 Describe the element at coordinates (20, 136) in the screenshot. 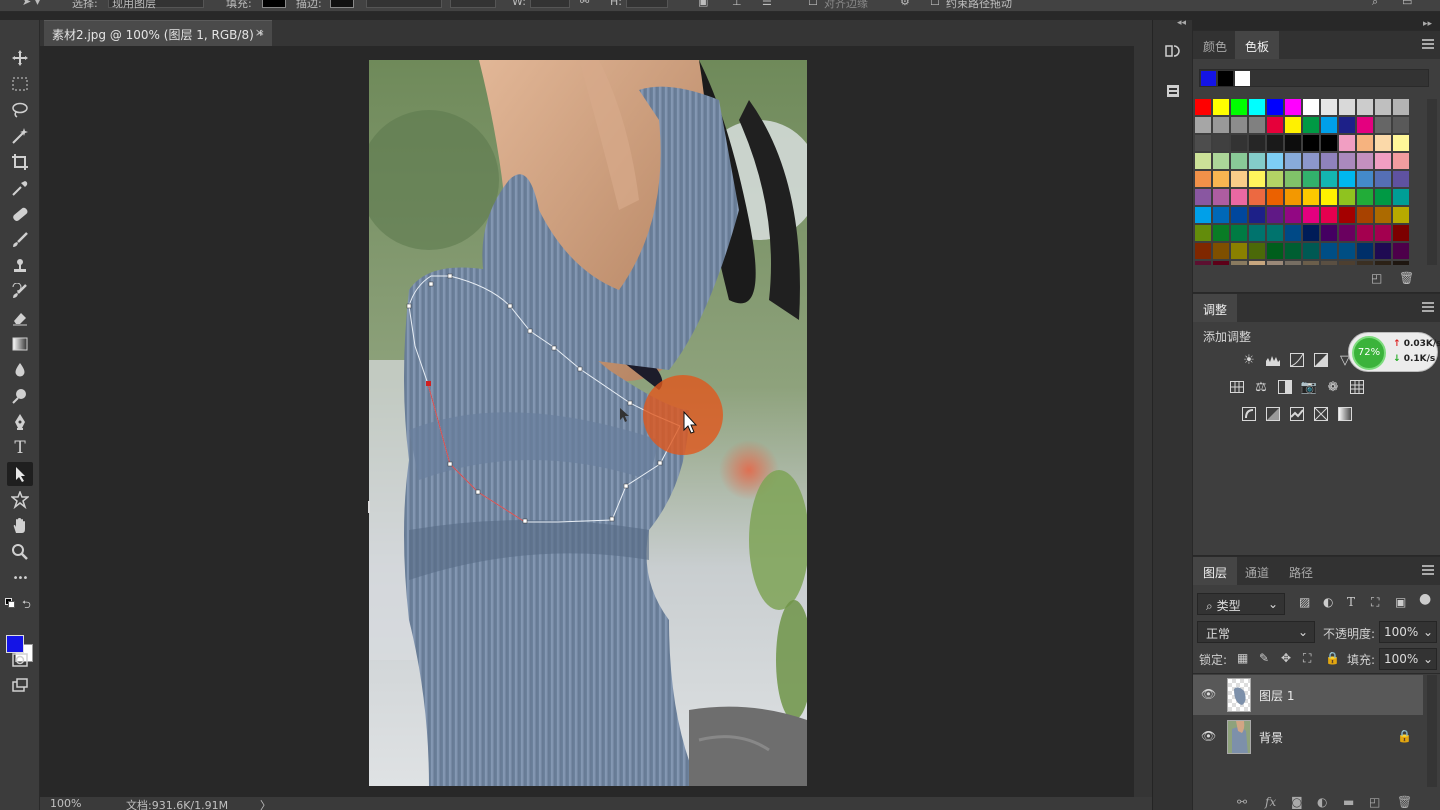

I see `magic-wand-tool-icon` at that location.